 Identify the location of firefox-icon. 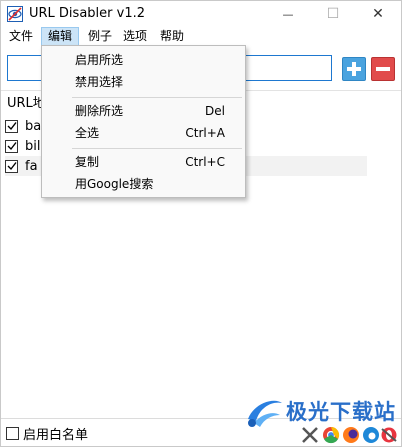
(351, 435).